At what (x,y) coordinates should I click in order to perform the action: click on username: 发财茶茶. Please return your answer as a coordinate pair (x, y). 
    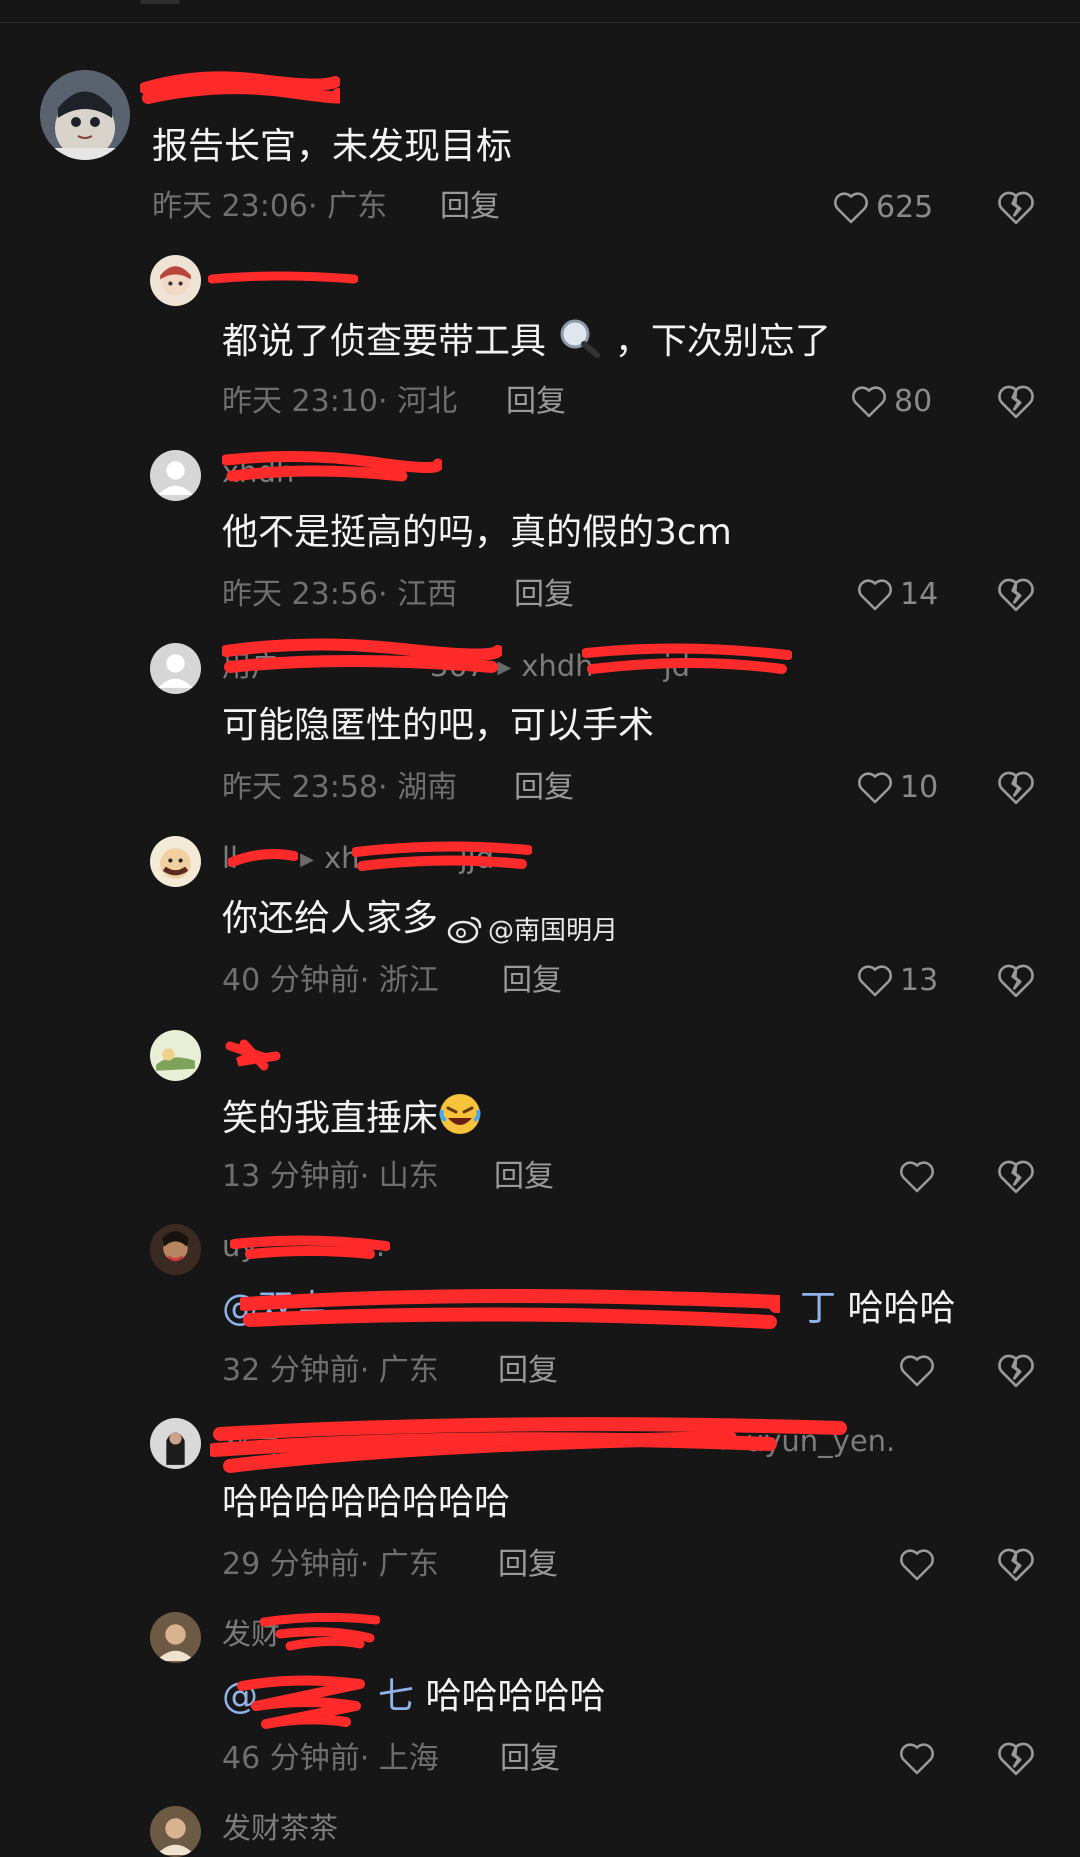
    Looking at the image, I should click on (280, 1828).